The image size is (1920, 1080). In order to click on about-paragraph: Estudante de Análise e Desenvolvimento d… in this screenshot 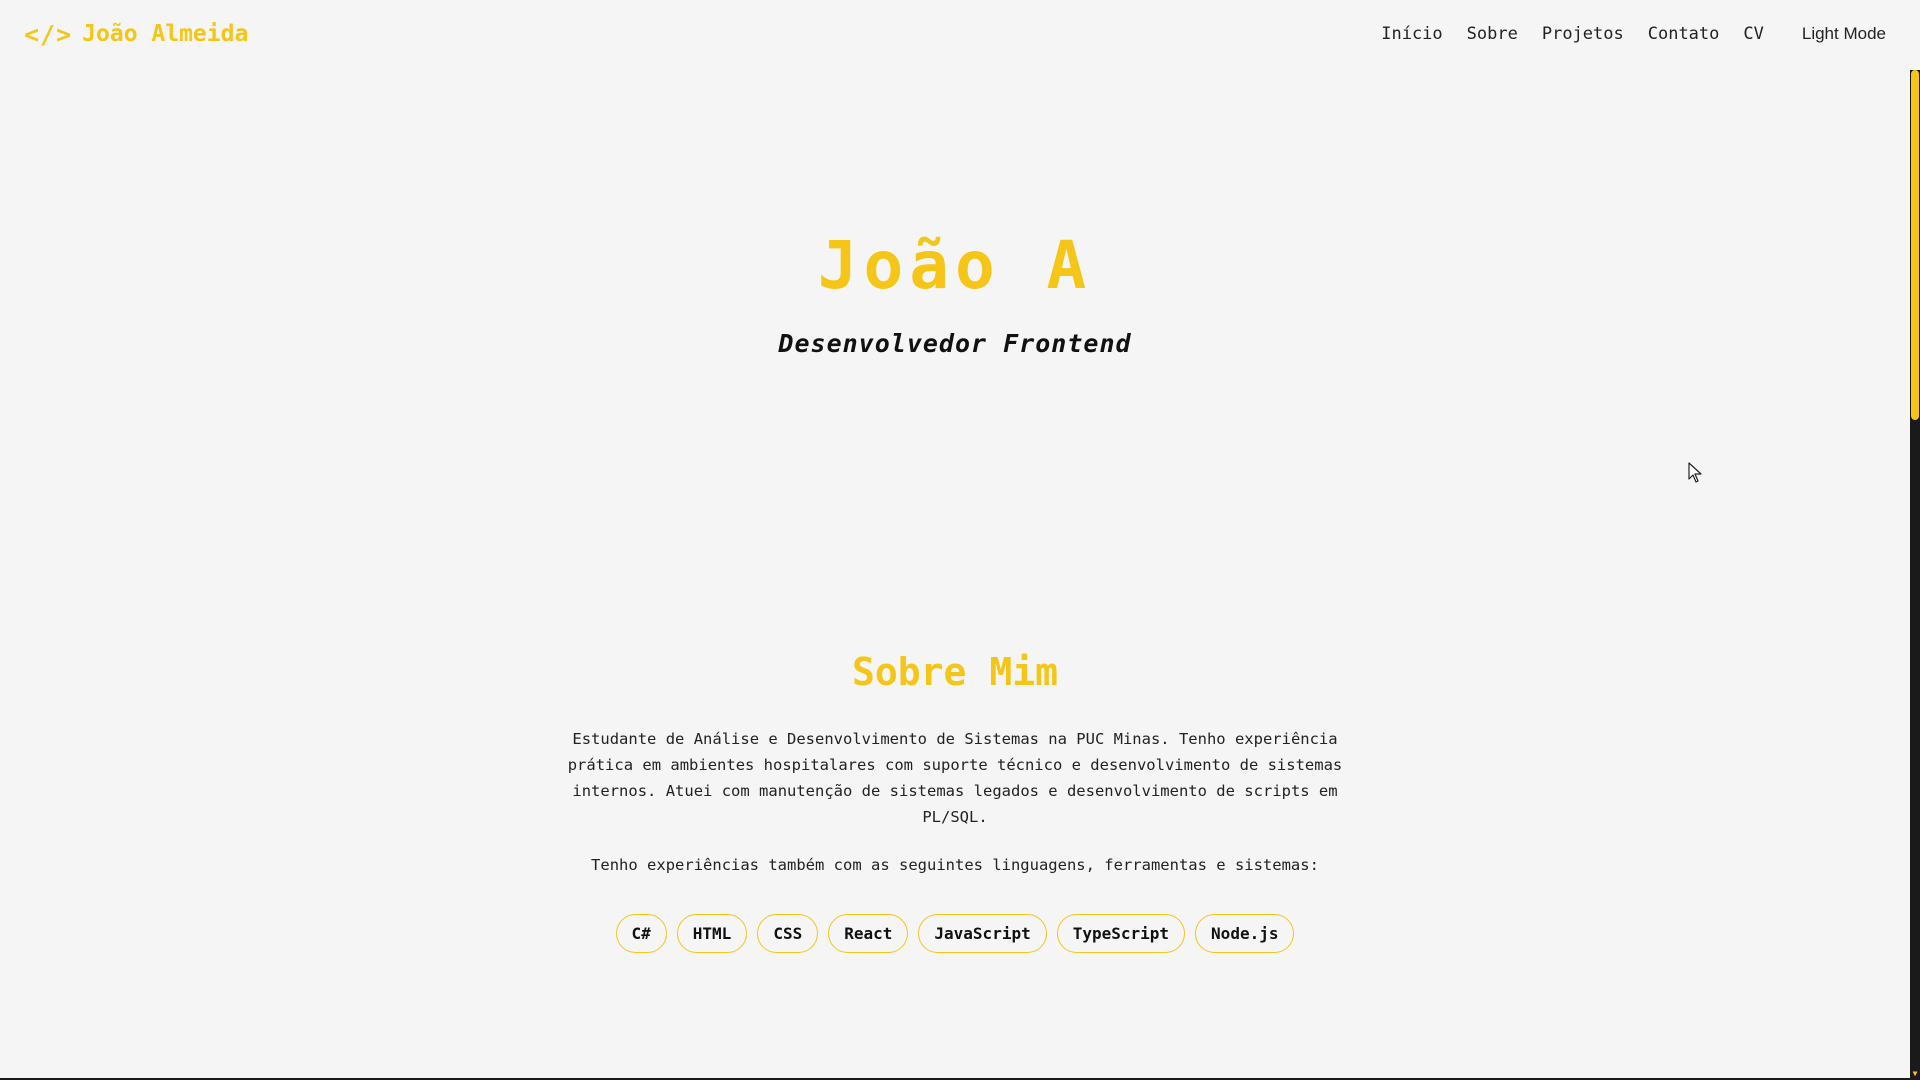, I will do `click(955, 778)`.